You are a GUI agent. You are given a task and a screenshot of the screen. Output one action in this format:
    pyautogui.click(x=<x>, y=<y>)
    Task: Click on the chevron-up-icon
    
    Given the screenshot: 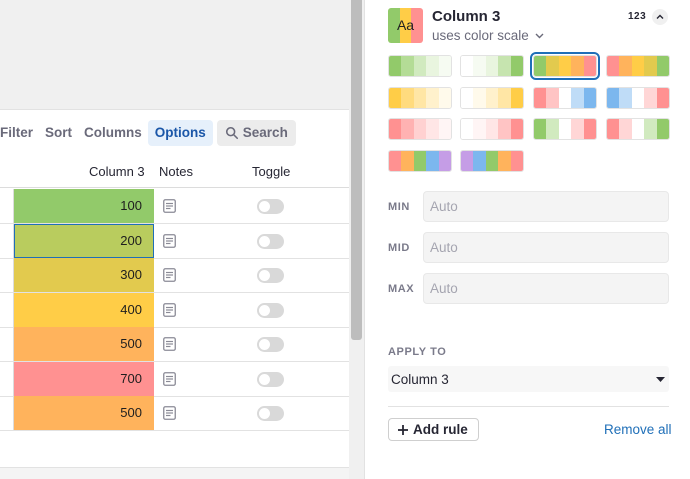 What is the action you would take?
    pyautogui.click(x=660, y=16)
    